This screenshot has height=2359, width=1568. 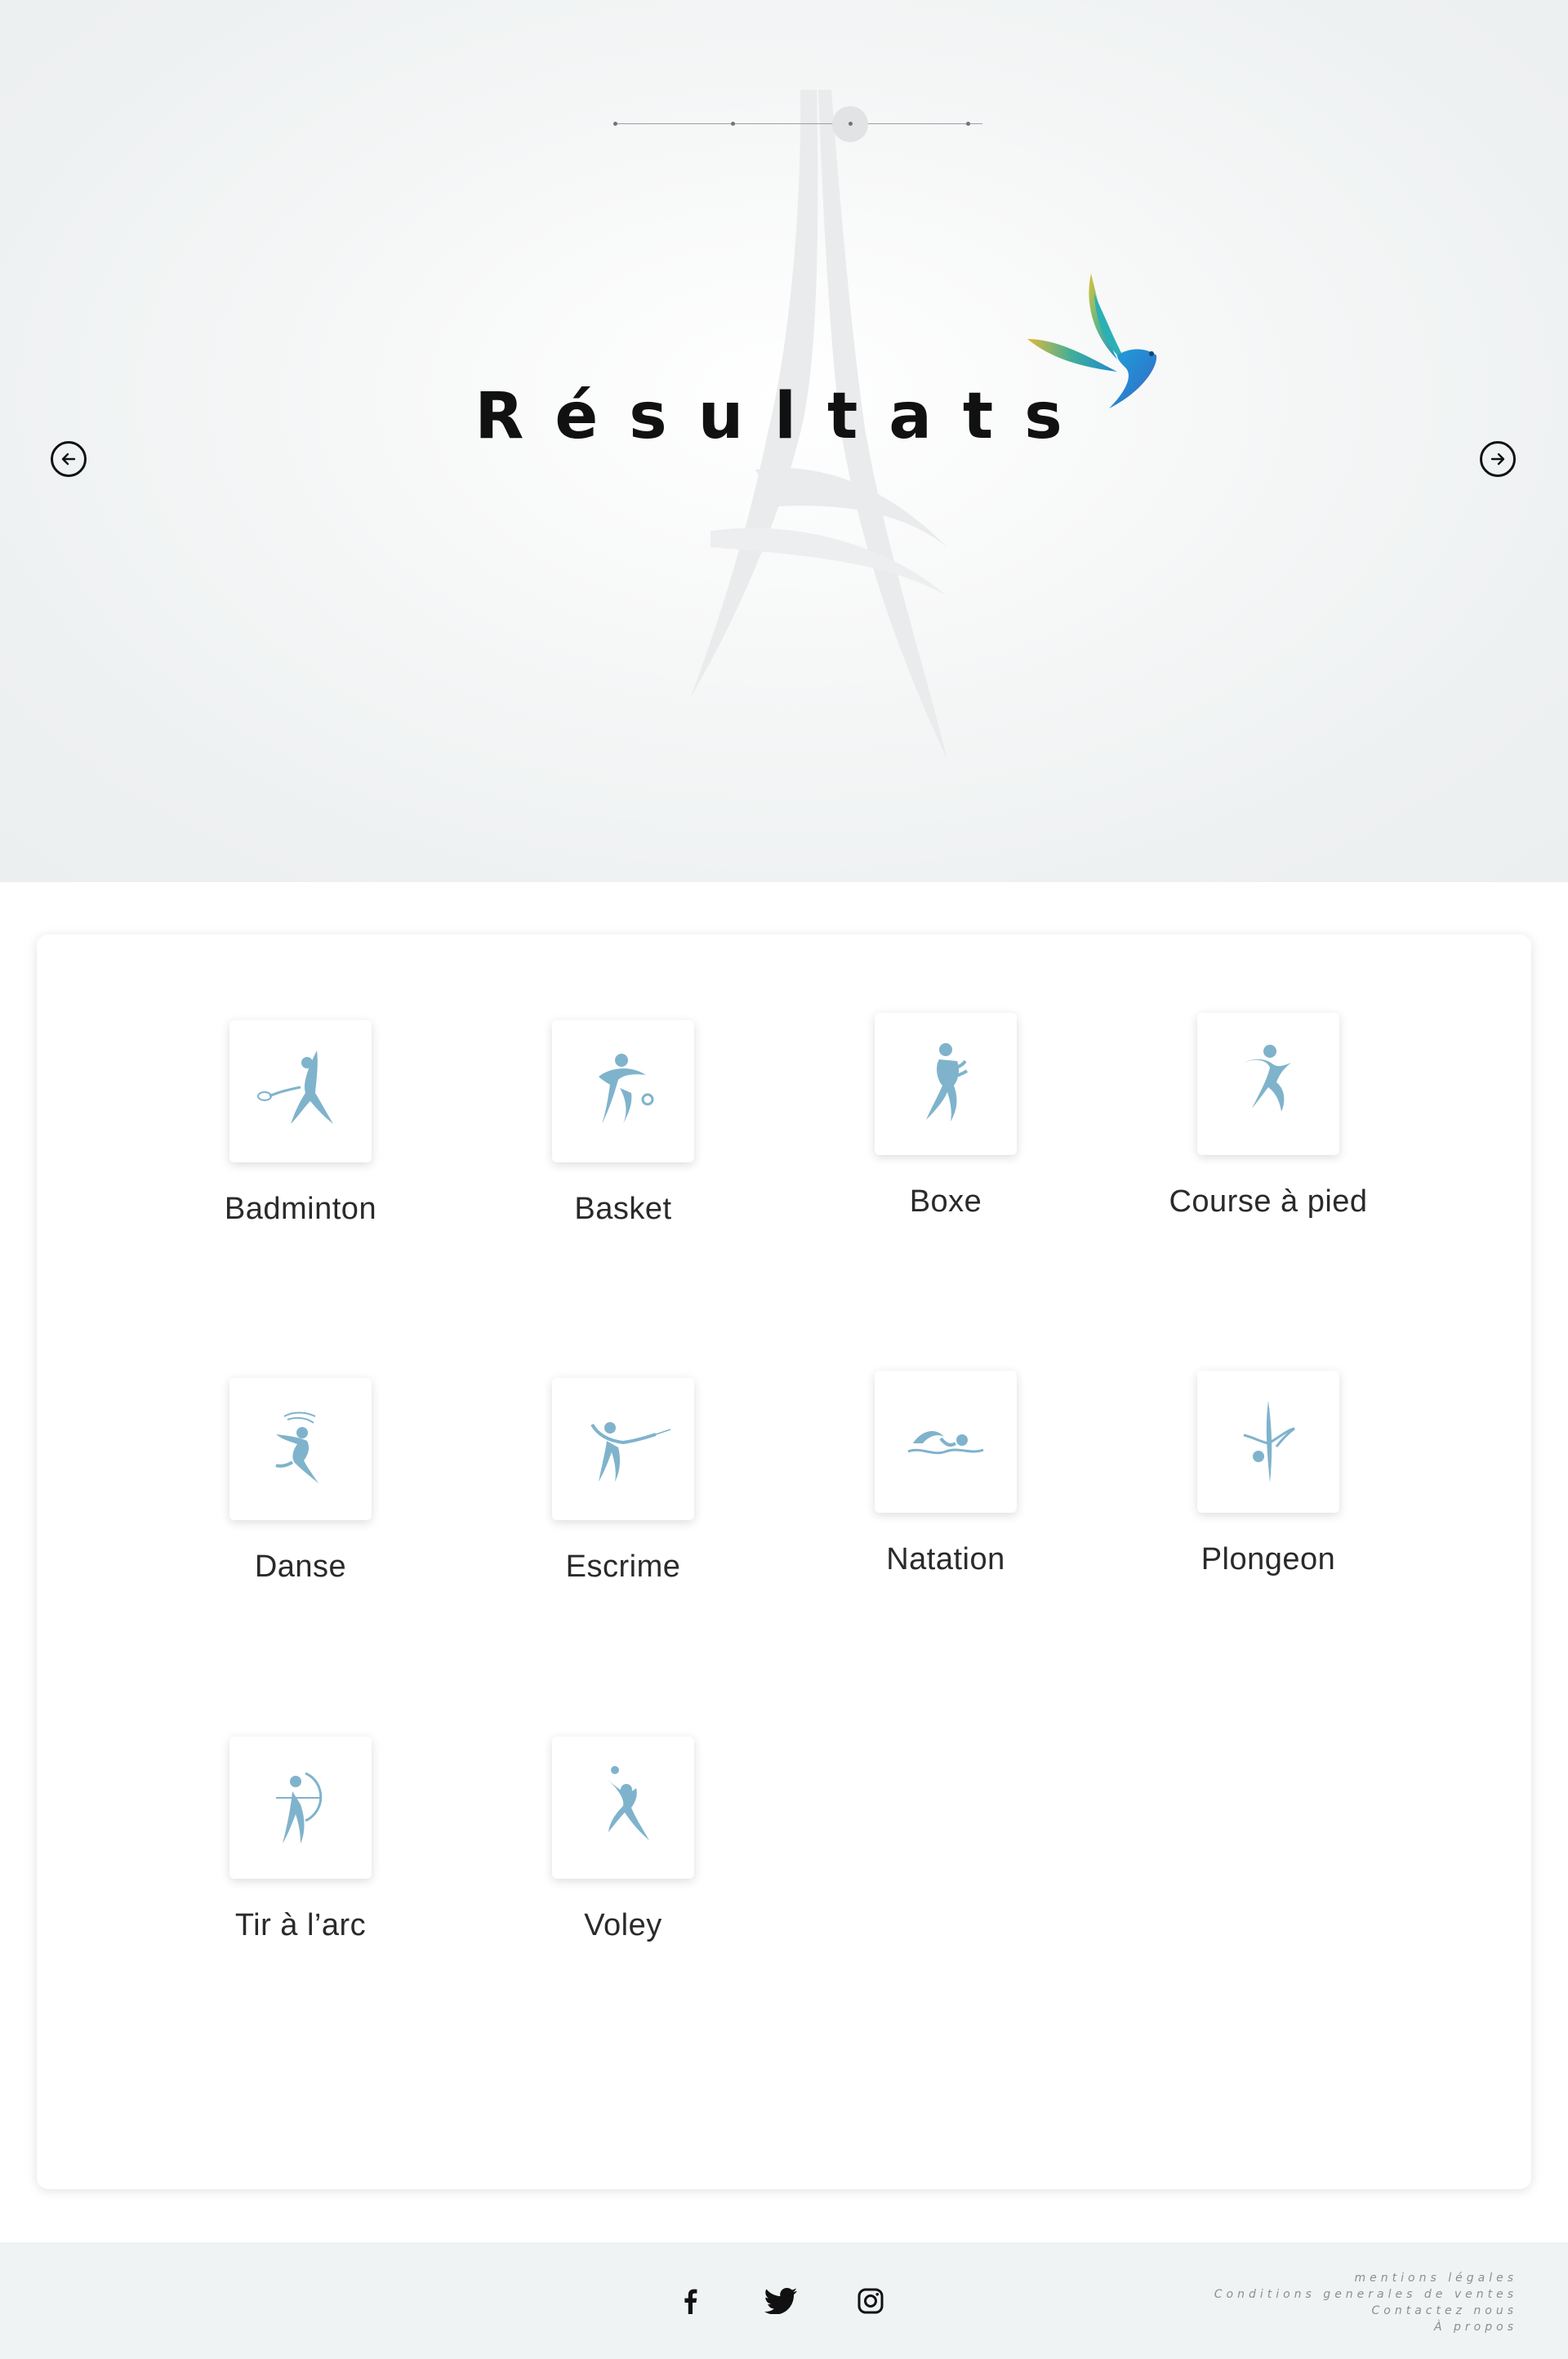 I want to click on archery-icon, so click(x=299, y=1808).